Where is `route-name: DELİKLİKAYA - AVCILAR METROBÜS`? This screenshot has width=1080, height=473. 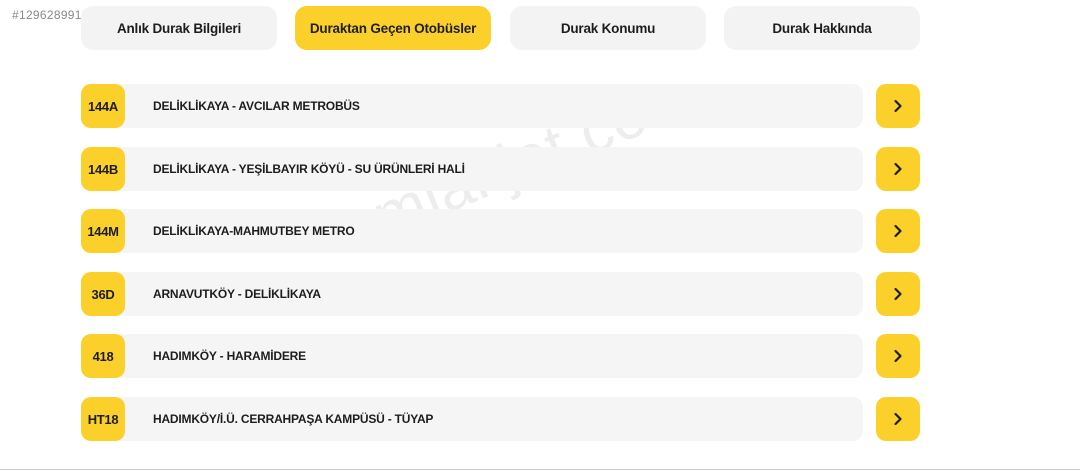
route-name: DELİKLİKAYA - AVCILAR METROBÜS is located at coordinates (256, 106).